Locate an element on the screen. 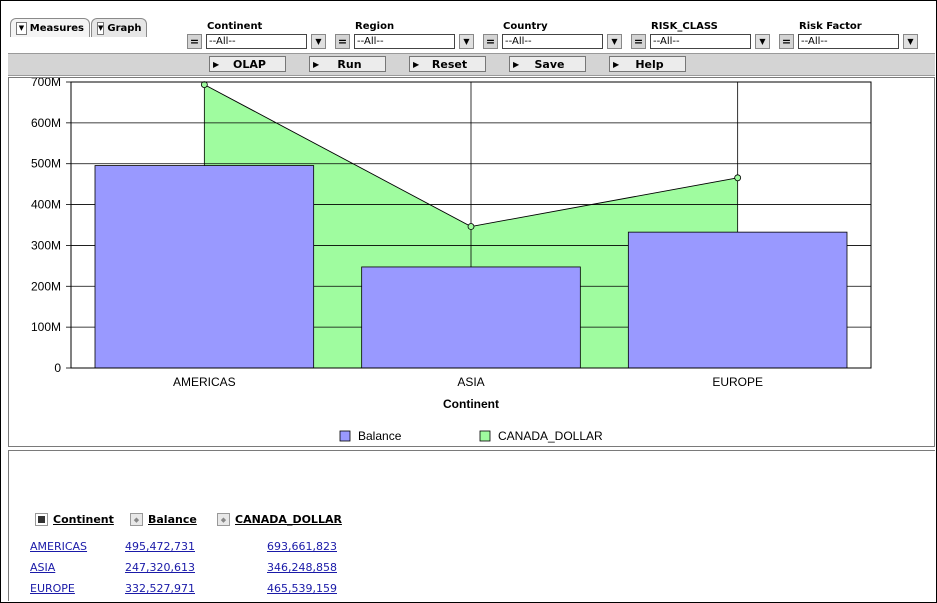  table-cell-canada-dollar: 346,248,858 is located at coordinates (287, 567).